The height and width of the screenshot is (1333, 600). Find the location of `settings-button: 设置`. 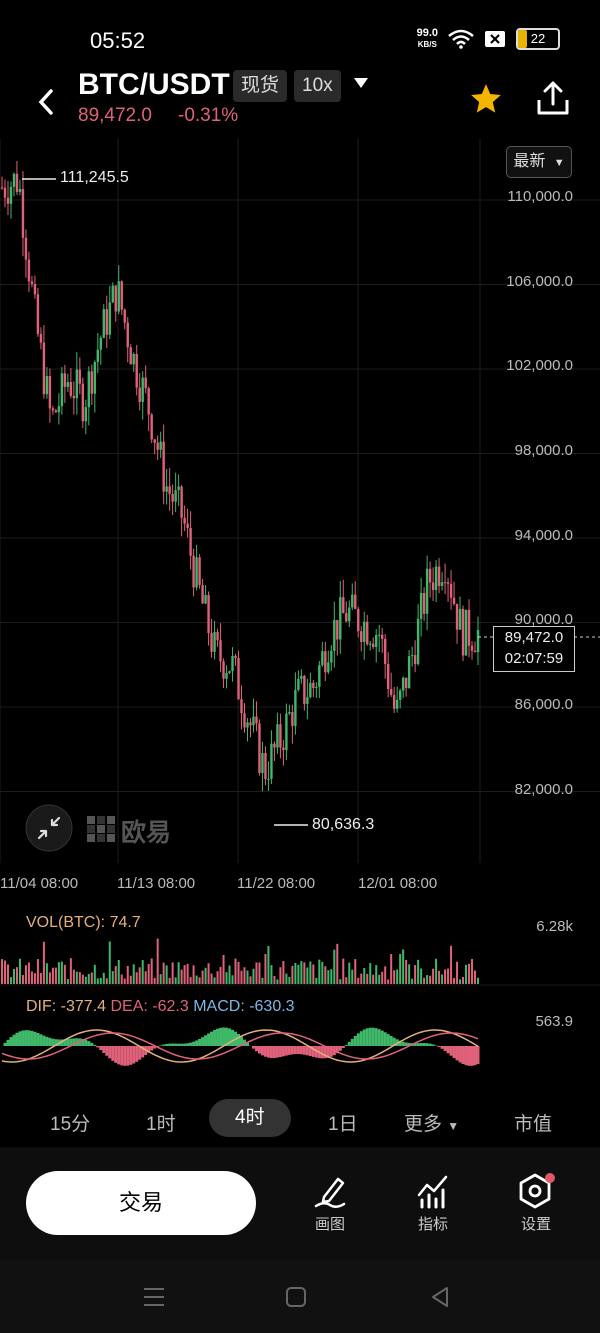

settings-button: 设置 is located at coordinates (536, 1203).